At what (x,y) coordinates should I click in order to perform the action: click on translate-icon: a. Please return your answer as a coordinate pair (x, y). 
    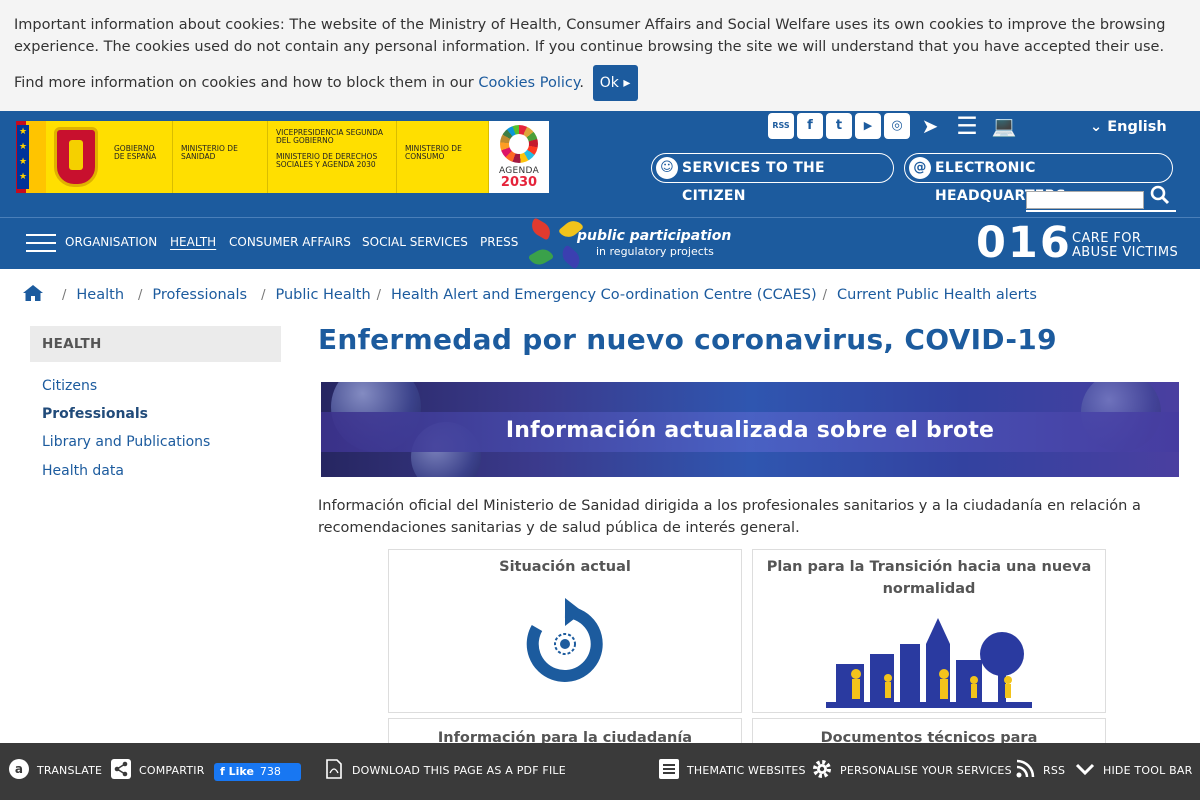
    Looking at the image, I should click on (19, 769).